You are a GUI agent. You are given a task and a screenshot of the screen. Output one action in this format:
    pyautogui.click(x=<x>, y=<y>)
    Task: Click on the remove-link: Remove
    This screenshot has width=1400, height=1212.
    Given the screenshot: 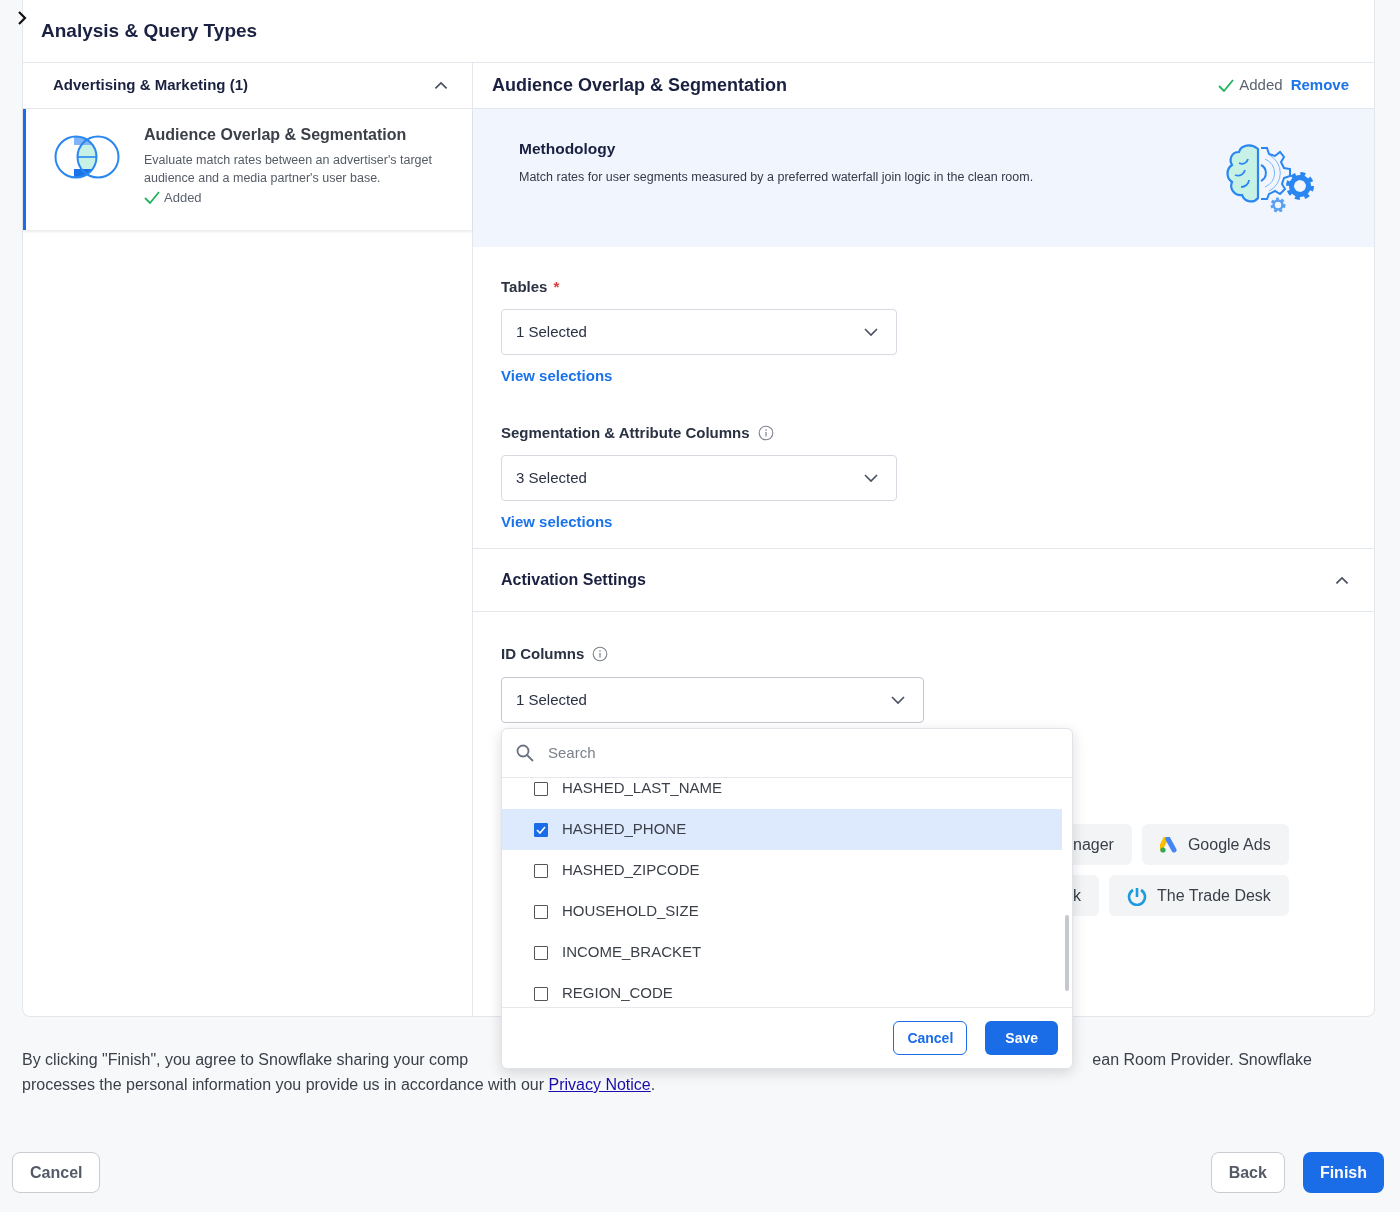 What is the action you would take?
    pyautogui.click(x=1319, y=85)
    